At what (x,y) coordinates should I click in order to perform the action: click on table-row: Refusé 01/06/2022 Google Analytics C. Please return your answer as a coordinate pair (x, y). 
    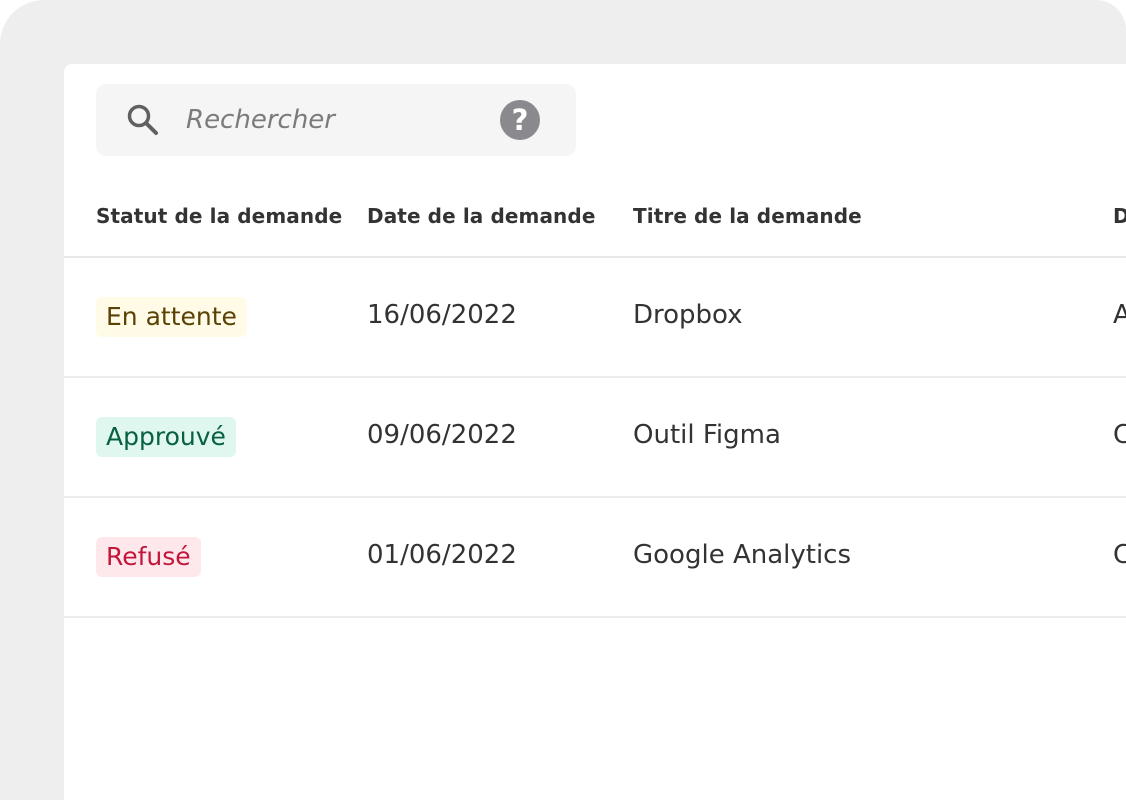
    Looking at the image, I should click on (595, 558).